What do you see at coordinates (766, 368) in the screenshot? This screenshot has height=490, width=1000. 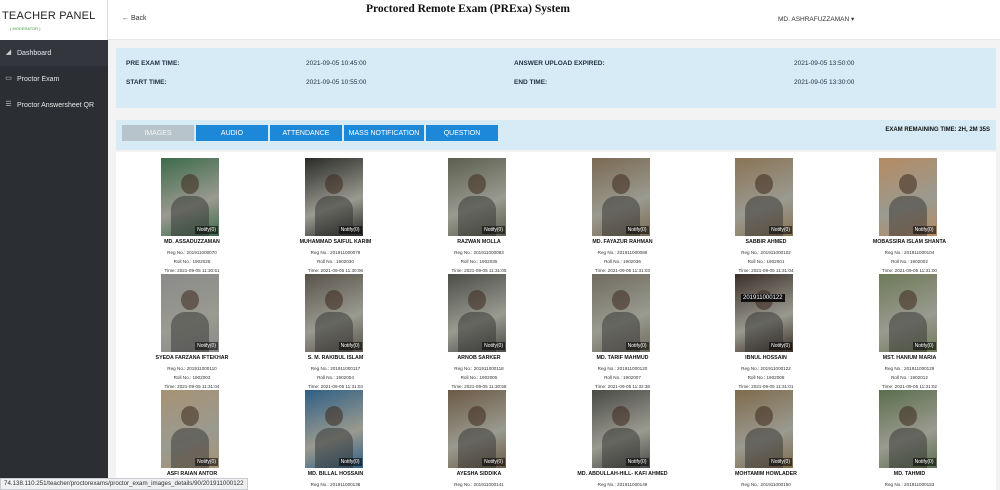 I see `student-reg: Reg No.: 201911000122` at bounding box center [766, 368].